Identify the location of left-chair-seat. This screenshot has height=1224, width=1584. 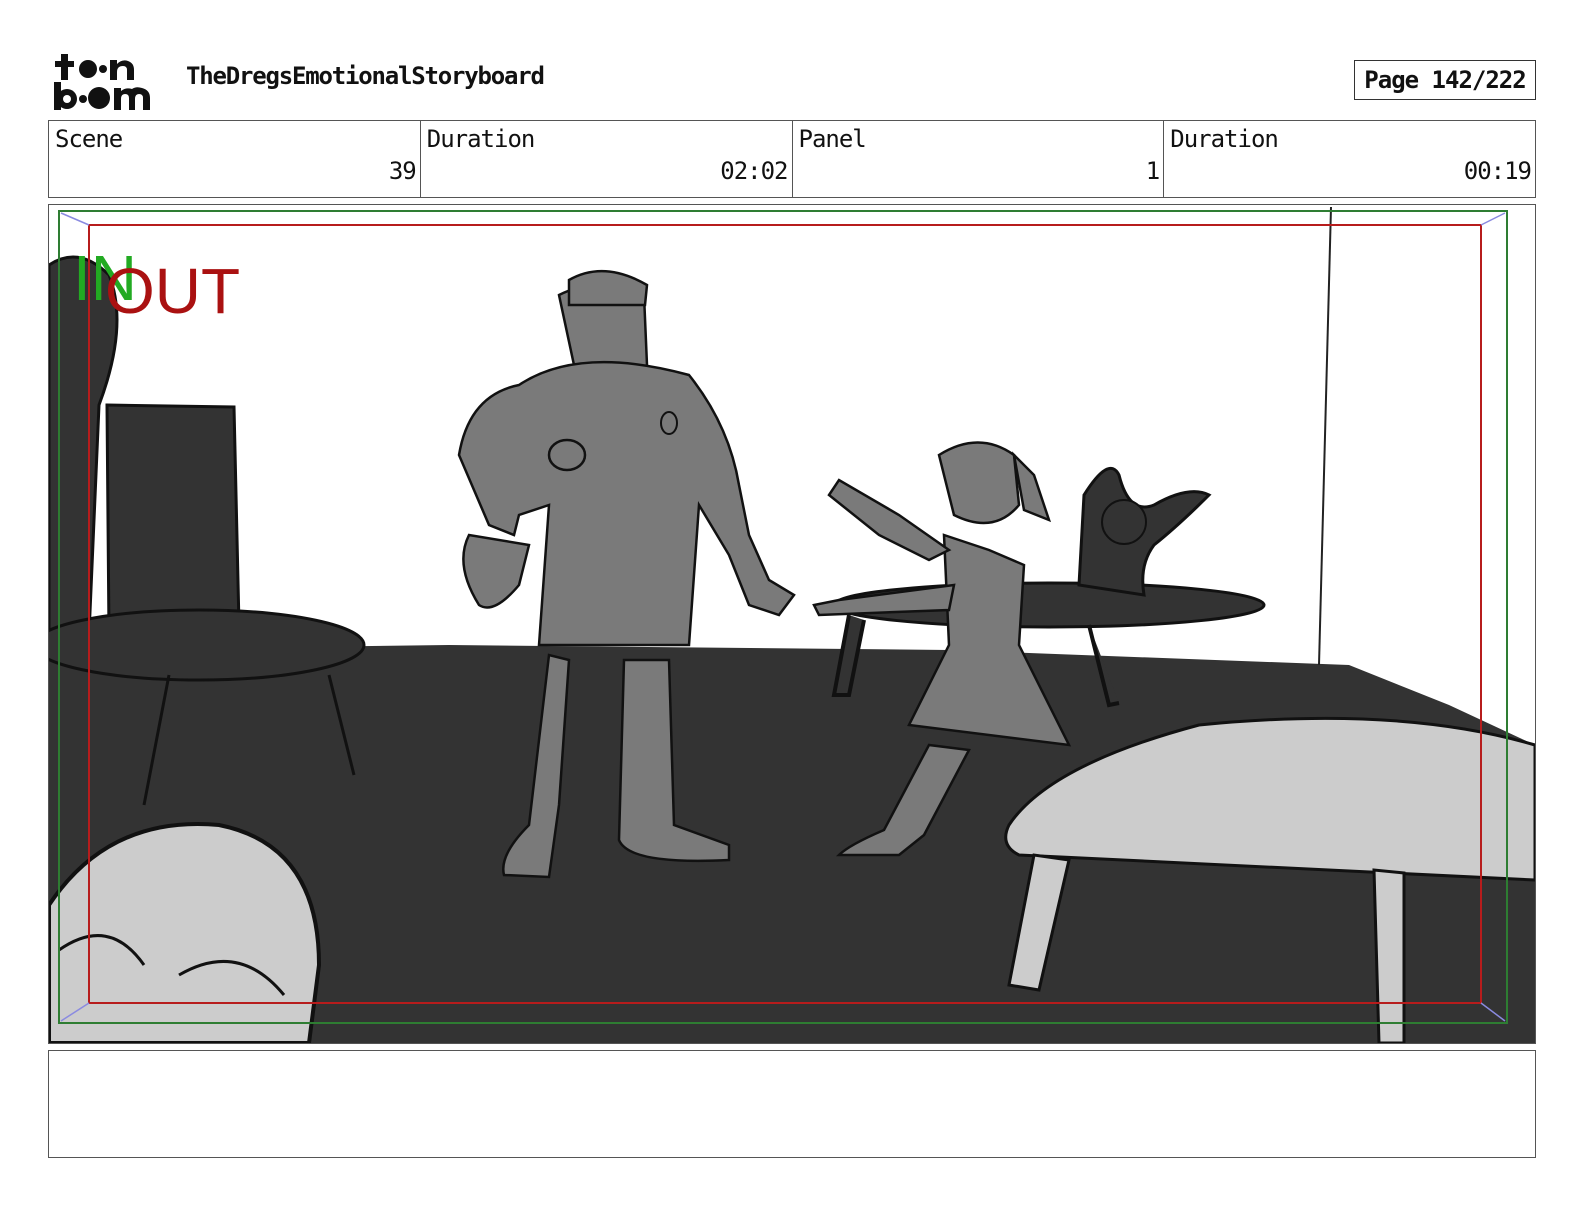
(207, 645).